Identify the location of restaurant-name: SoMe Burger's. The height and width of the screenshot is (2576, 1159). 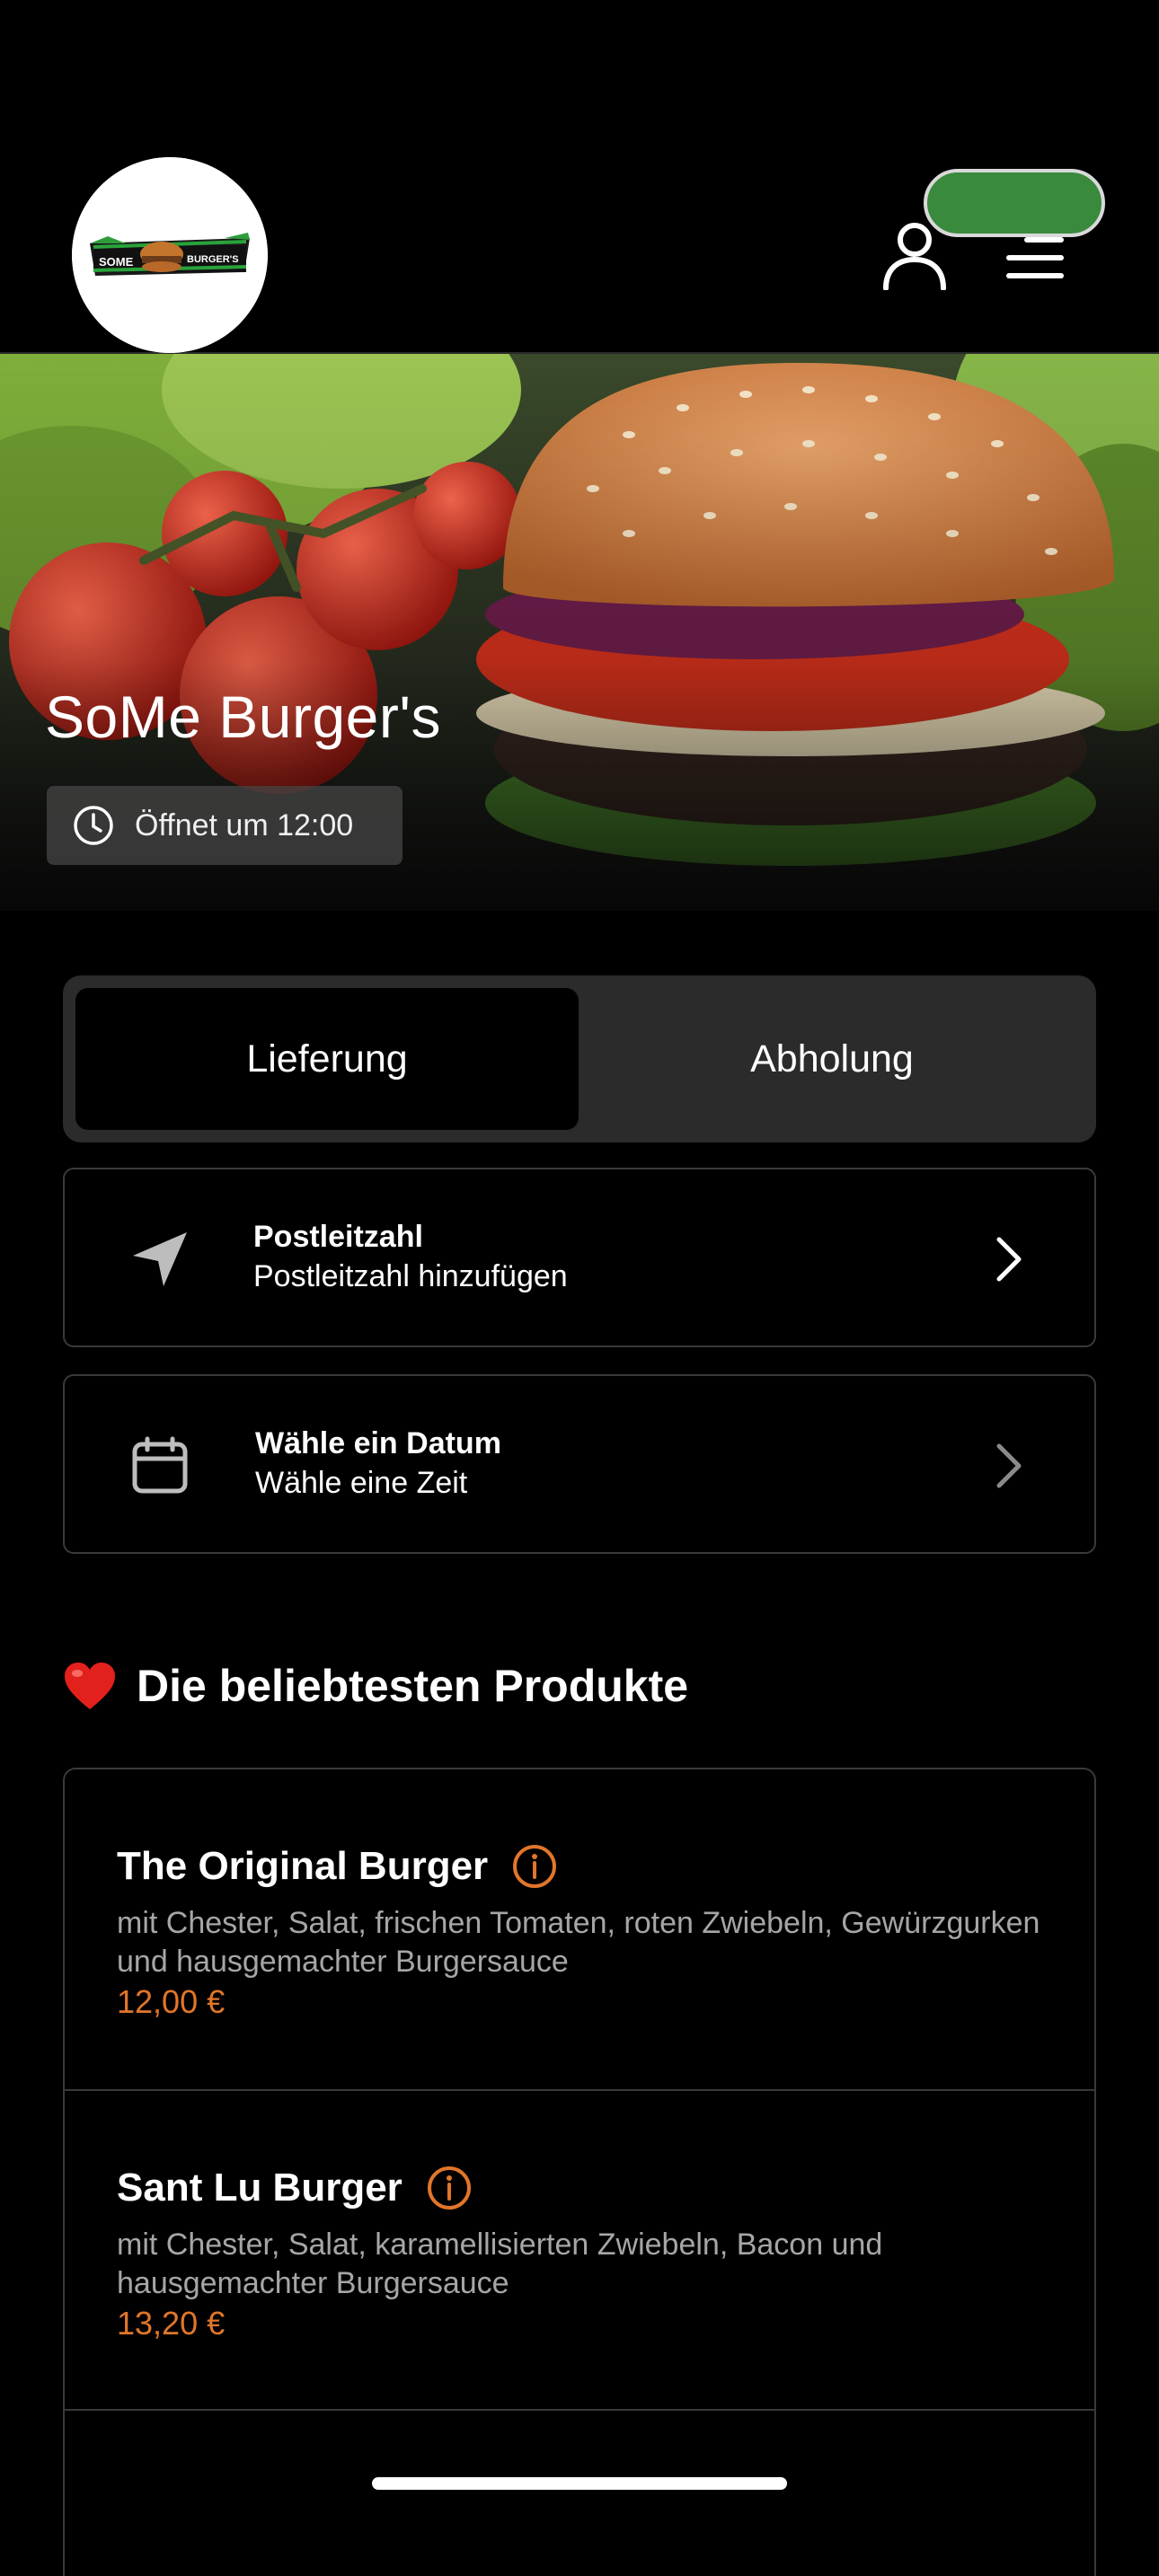
(243, 717).